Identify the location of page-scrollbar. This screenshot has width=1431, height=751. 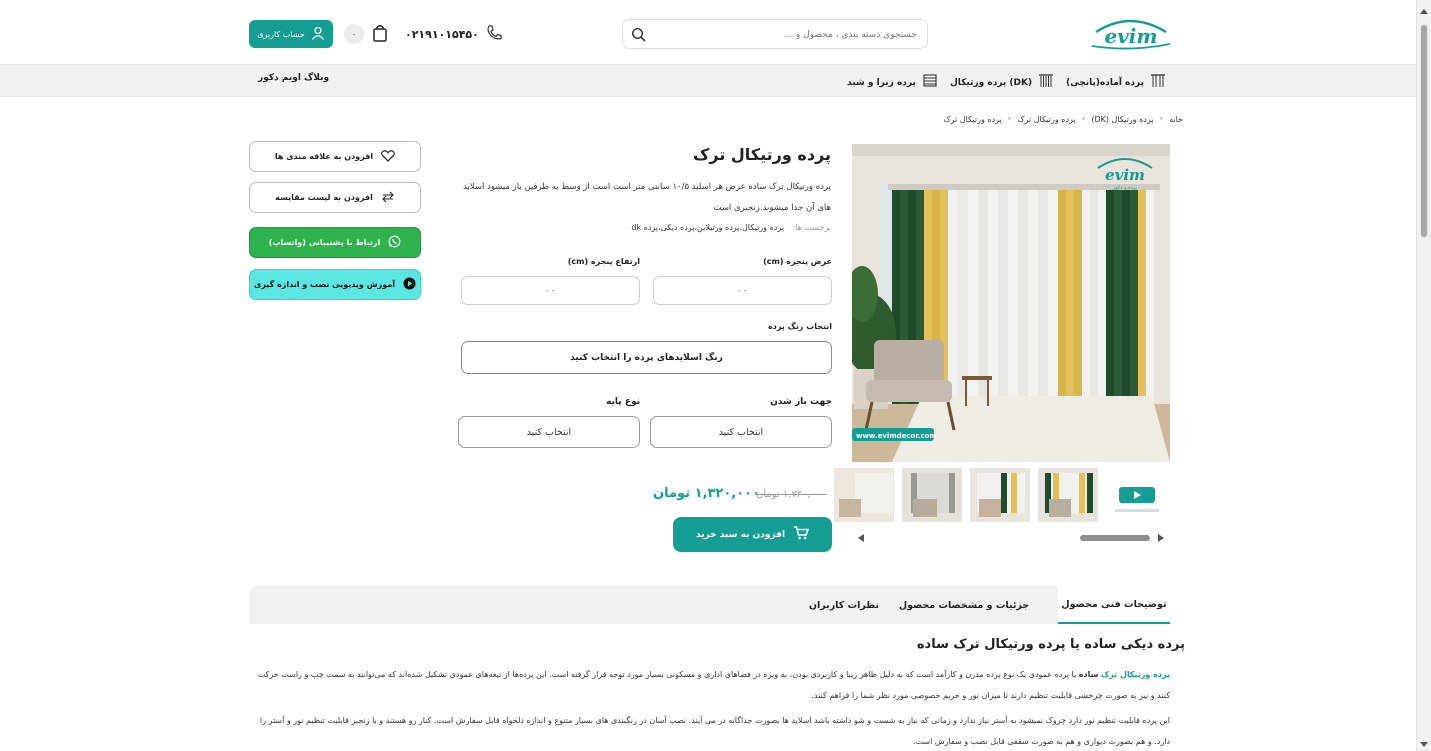
(1423, 375).